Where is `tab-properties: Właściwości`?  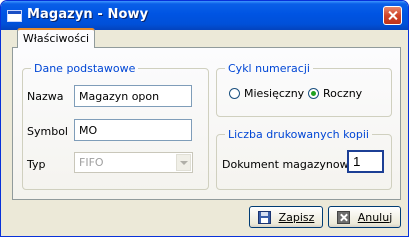
tab-properties: Właściwości is located at coordinates (56, 38).